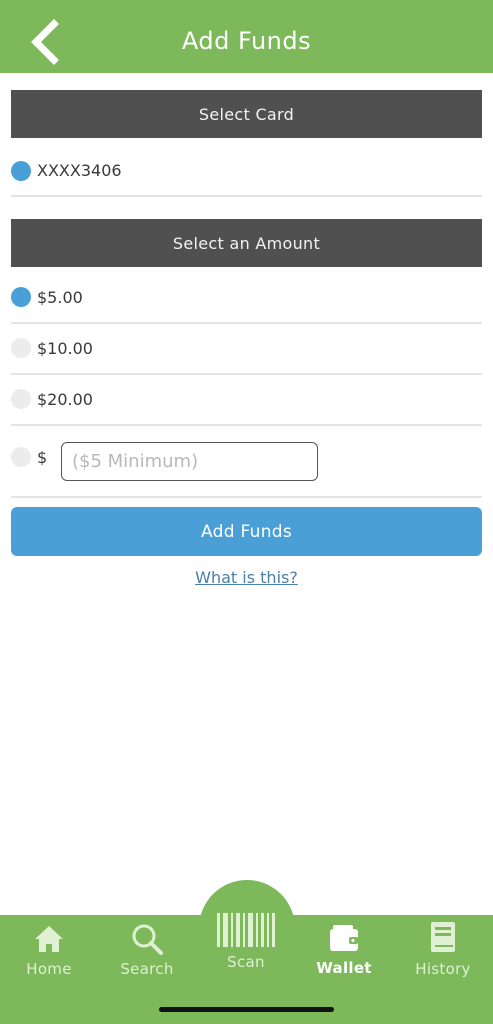 Image resolution: width=493 pixels, height=1024 pixels. I want to click on amount-option-label: $20.00, so click(65, 399).